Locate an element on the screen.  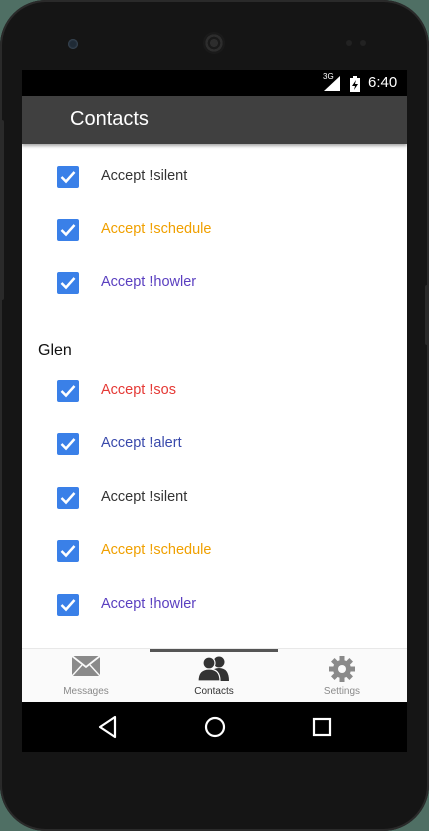
gear-icon is located at coordinates (342, 669).